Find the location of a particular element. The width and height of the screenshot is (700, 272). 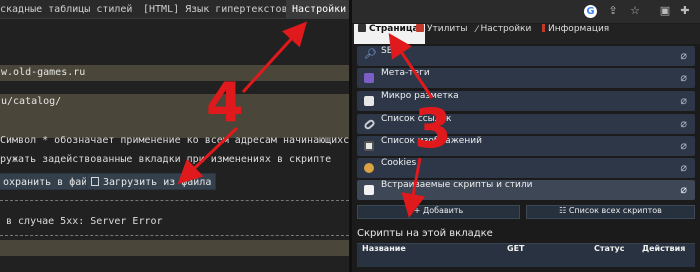

column-name: Название is located at coordinates (384, 248).